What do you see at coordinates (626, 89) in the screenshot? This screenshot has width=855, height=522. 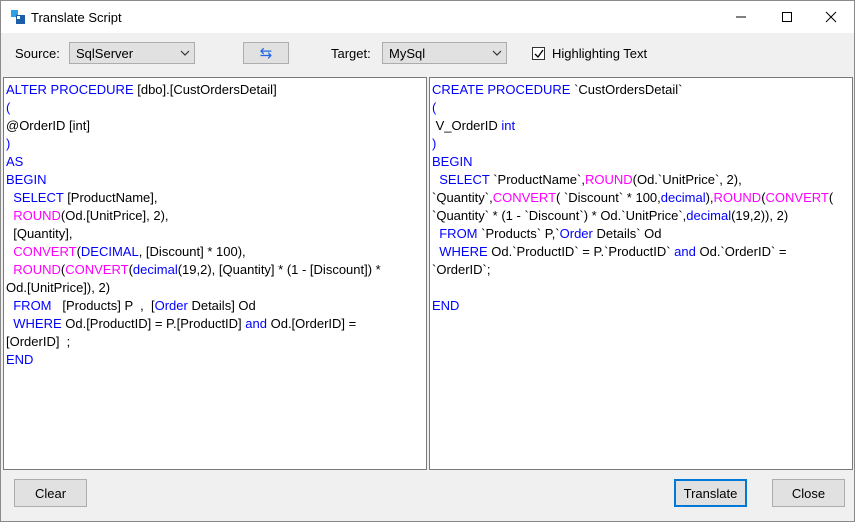 I see `code-text: `CustOrdersDetail`` at bounding box center [626, 89].